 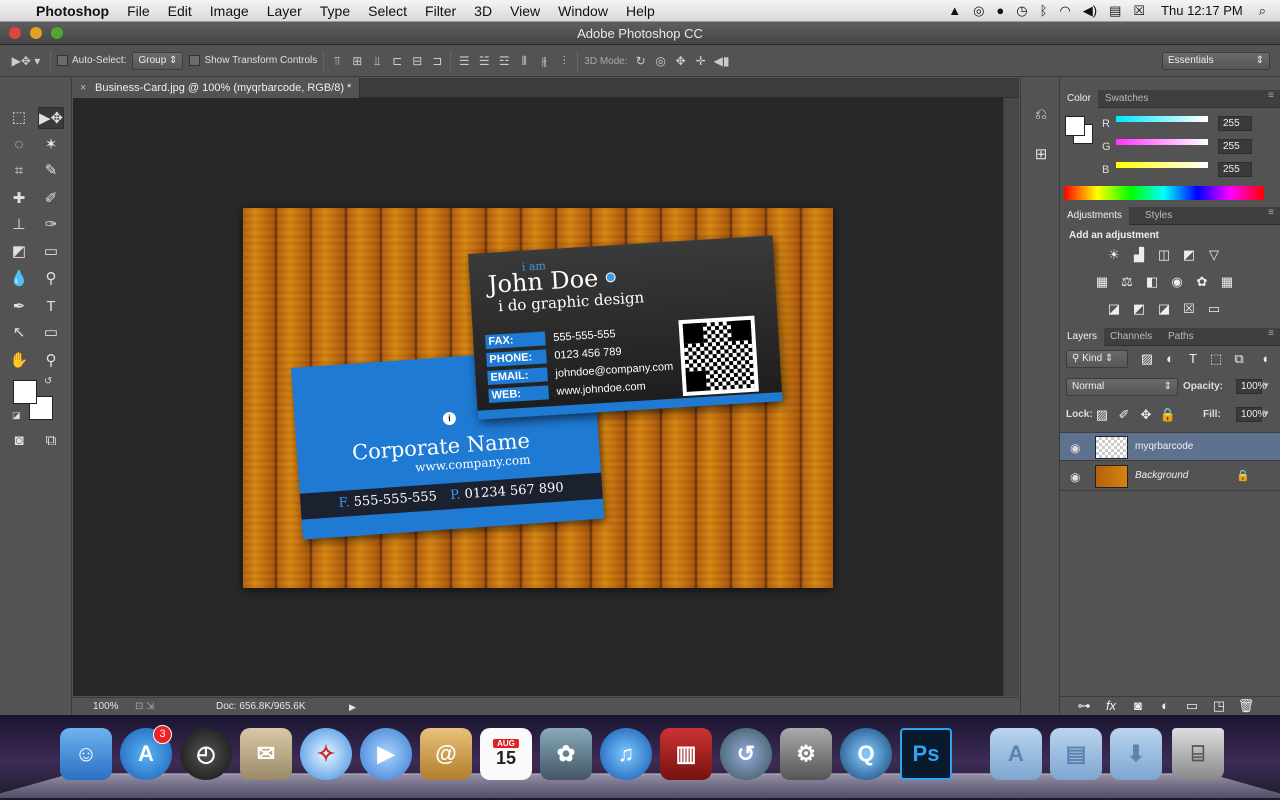 What do you see at coordinates (1041, 155) in the screenshot?
I see `properties-panel-icon: ⊞` at bounding box center [1041, 155].